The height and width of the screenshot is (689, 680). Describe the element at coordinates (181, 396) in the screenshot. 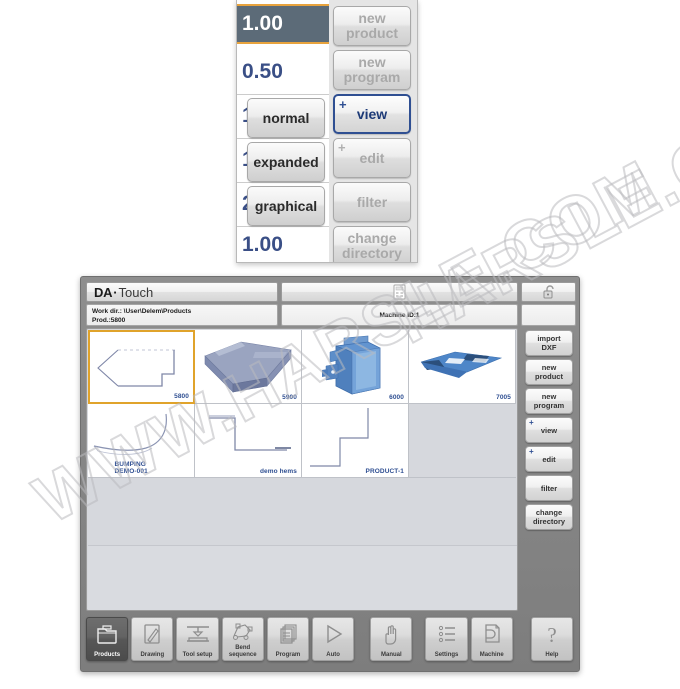

I see `product-tile-label: 5800` at that location.